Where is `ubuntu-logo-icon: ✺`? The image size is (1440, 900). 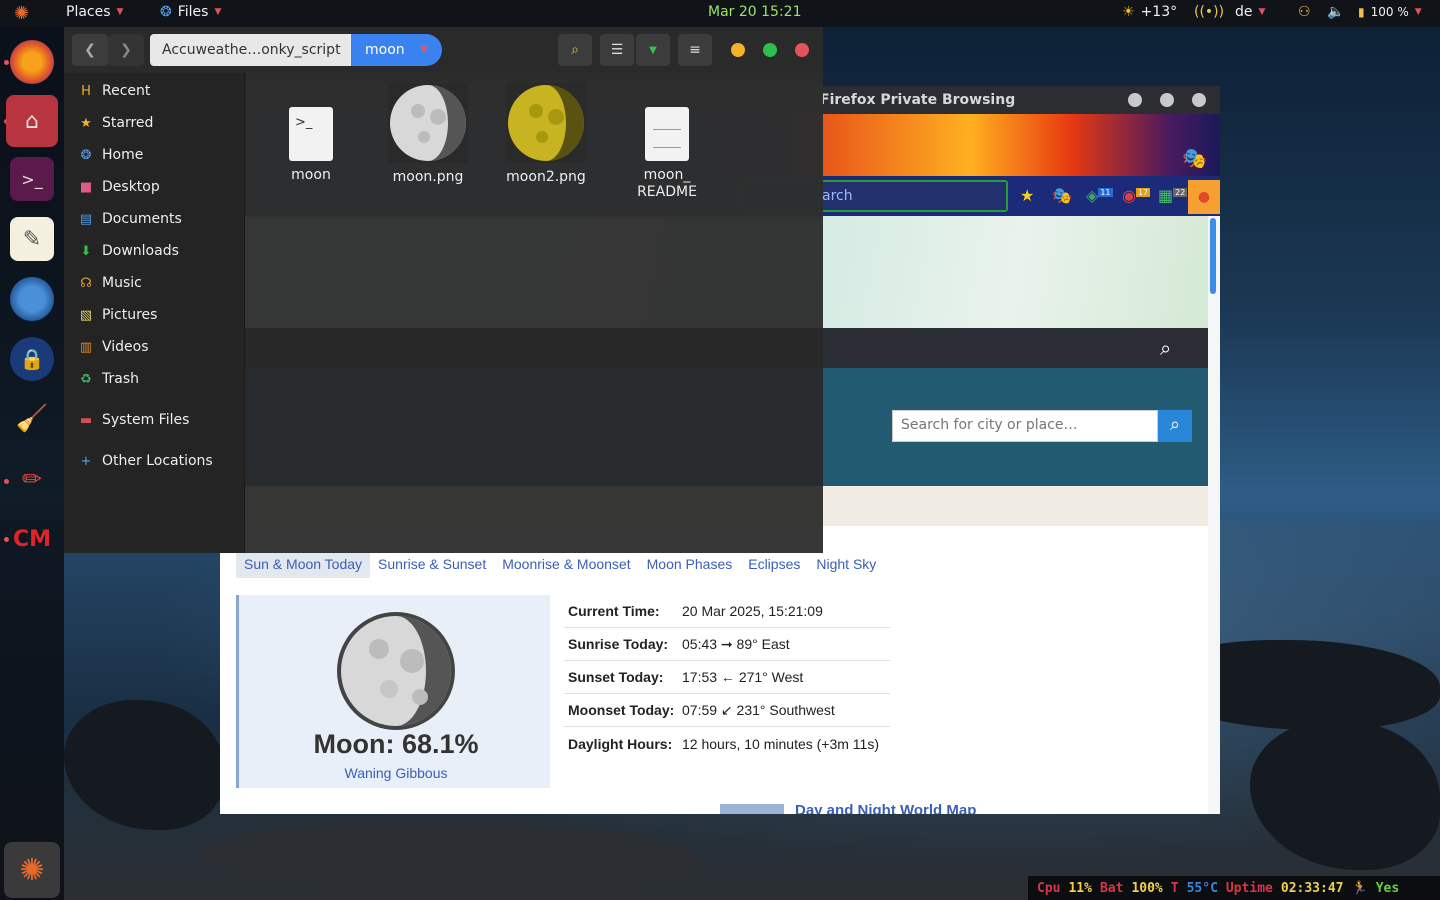
ubuntu-logo-icon: ✺ is located at coordinates (21, 13).